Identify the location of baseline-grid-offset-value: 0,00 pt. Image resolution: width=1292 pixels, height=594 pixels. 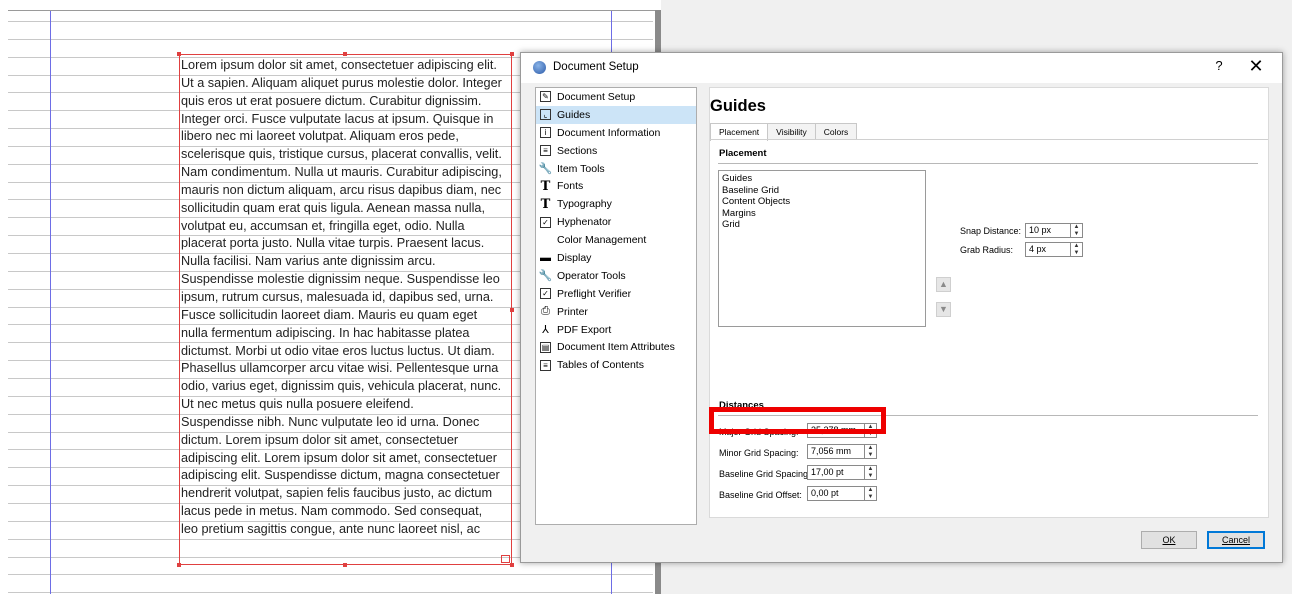
(836, 493).